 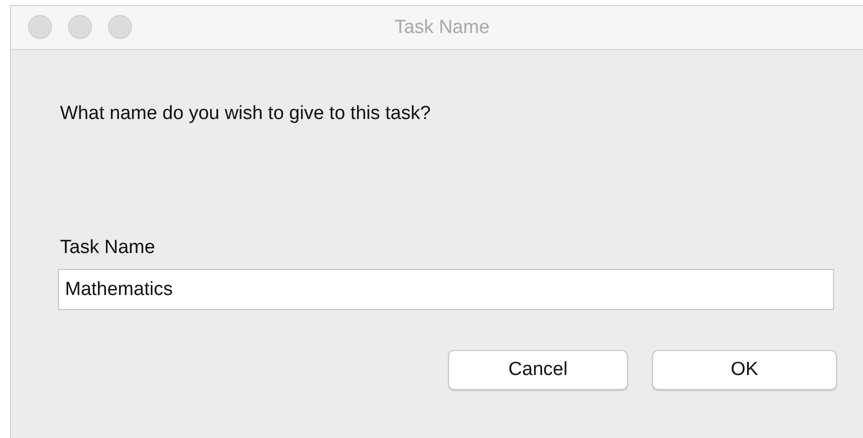 What do you see at coordinates (744, 370) in the screenshot?
I see `ok-button: OK` at bounding box center [744, 370].